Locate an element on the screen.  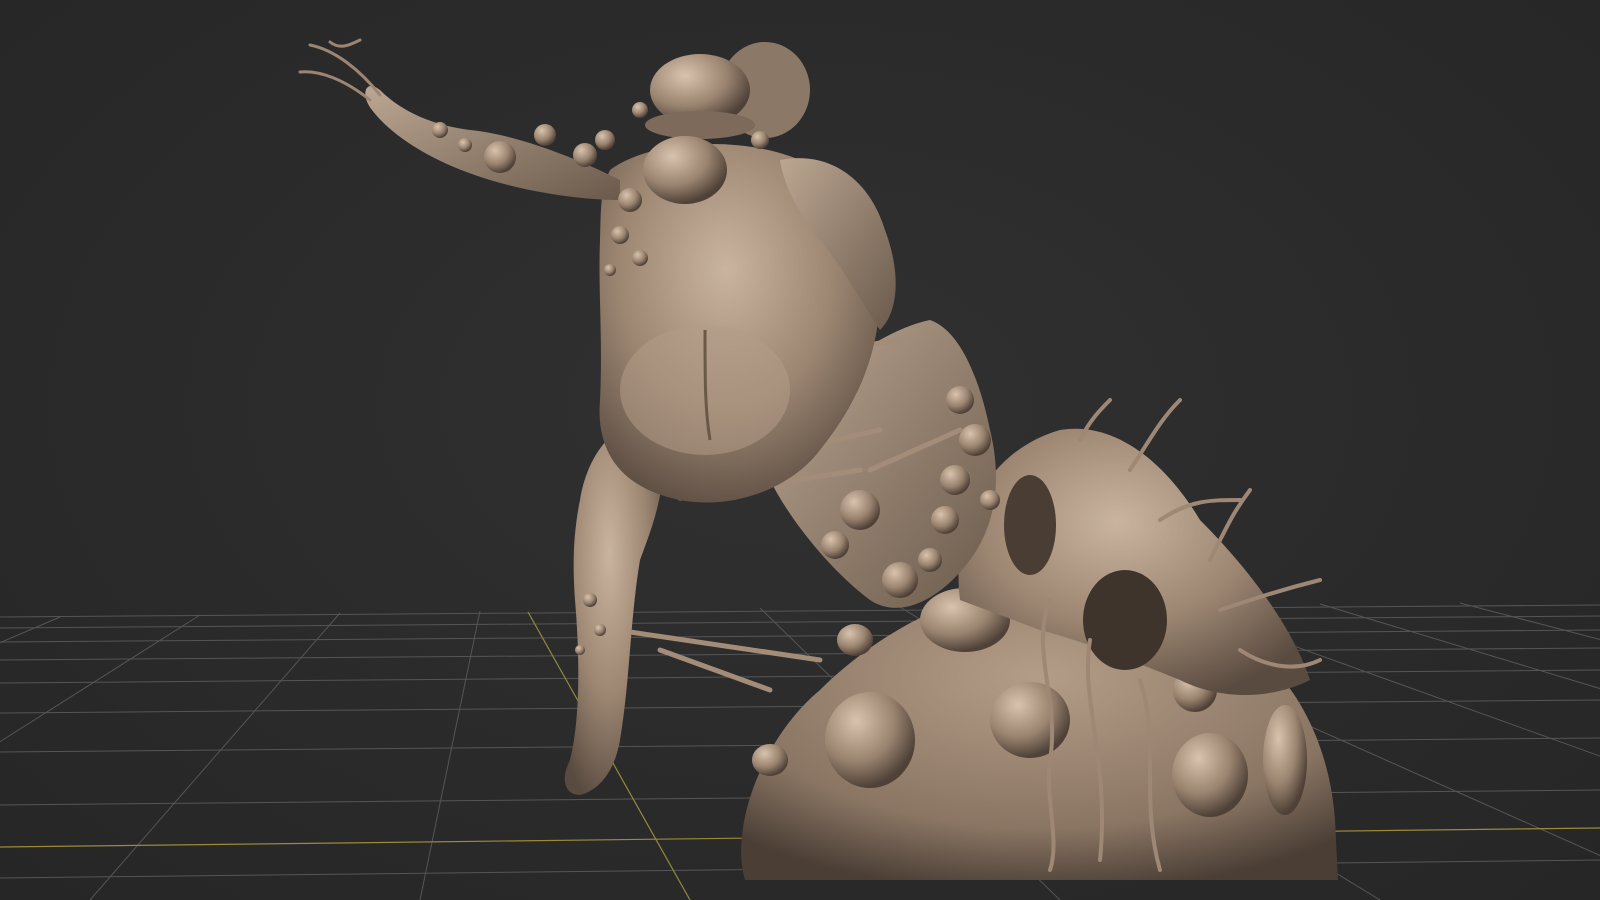
neck-ring is located at coordinates (700, 125).